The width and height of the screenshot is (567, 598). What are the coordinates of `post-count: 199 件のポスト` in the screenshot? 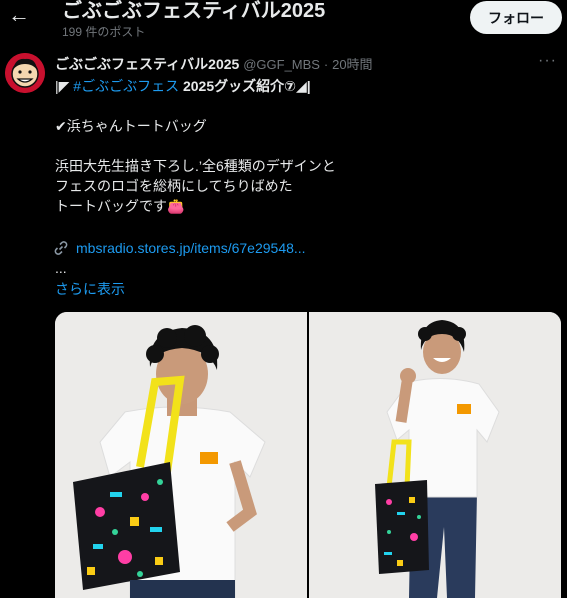 It's located at (104, 32).